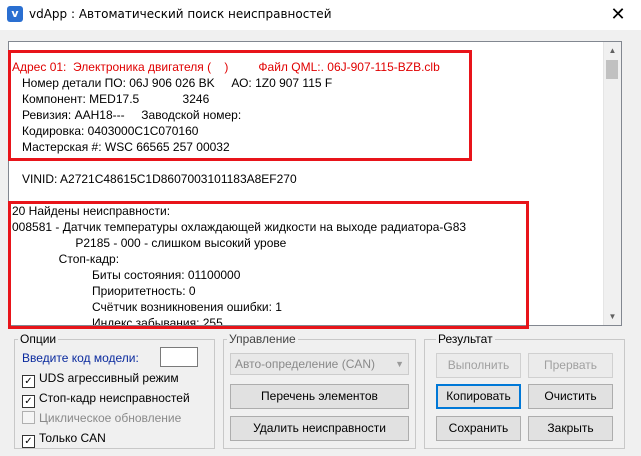  Describe the element at coordinates (15, 14) in the screenshot. I see `app-logo-icon: v` at that location.